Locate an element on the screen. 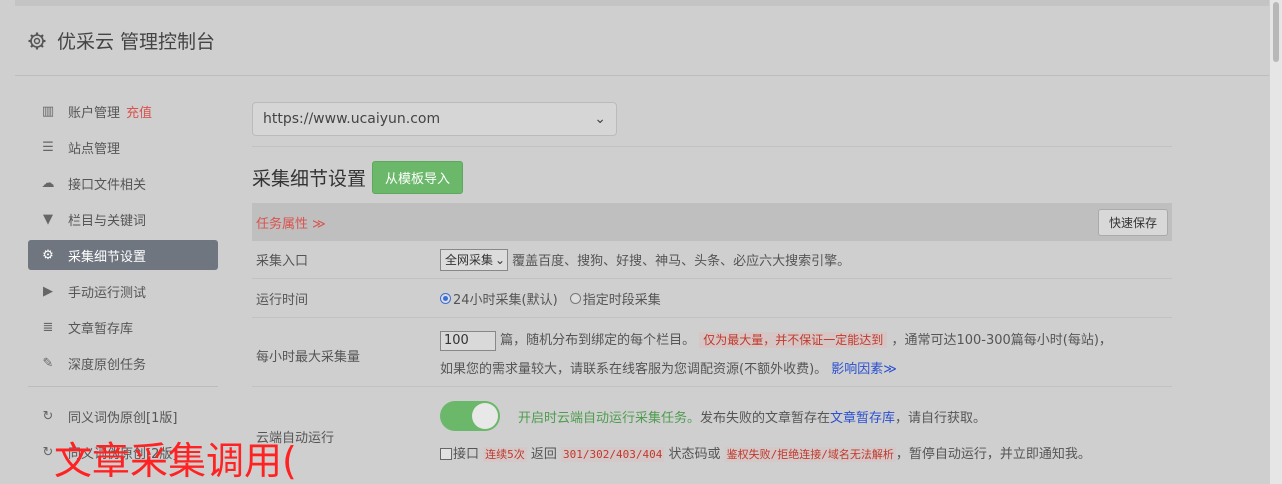 The height and width of the screenshot is (484, 1282). page-title: 优采云 管理控制台 is located at coordinates (136, 42).